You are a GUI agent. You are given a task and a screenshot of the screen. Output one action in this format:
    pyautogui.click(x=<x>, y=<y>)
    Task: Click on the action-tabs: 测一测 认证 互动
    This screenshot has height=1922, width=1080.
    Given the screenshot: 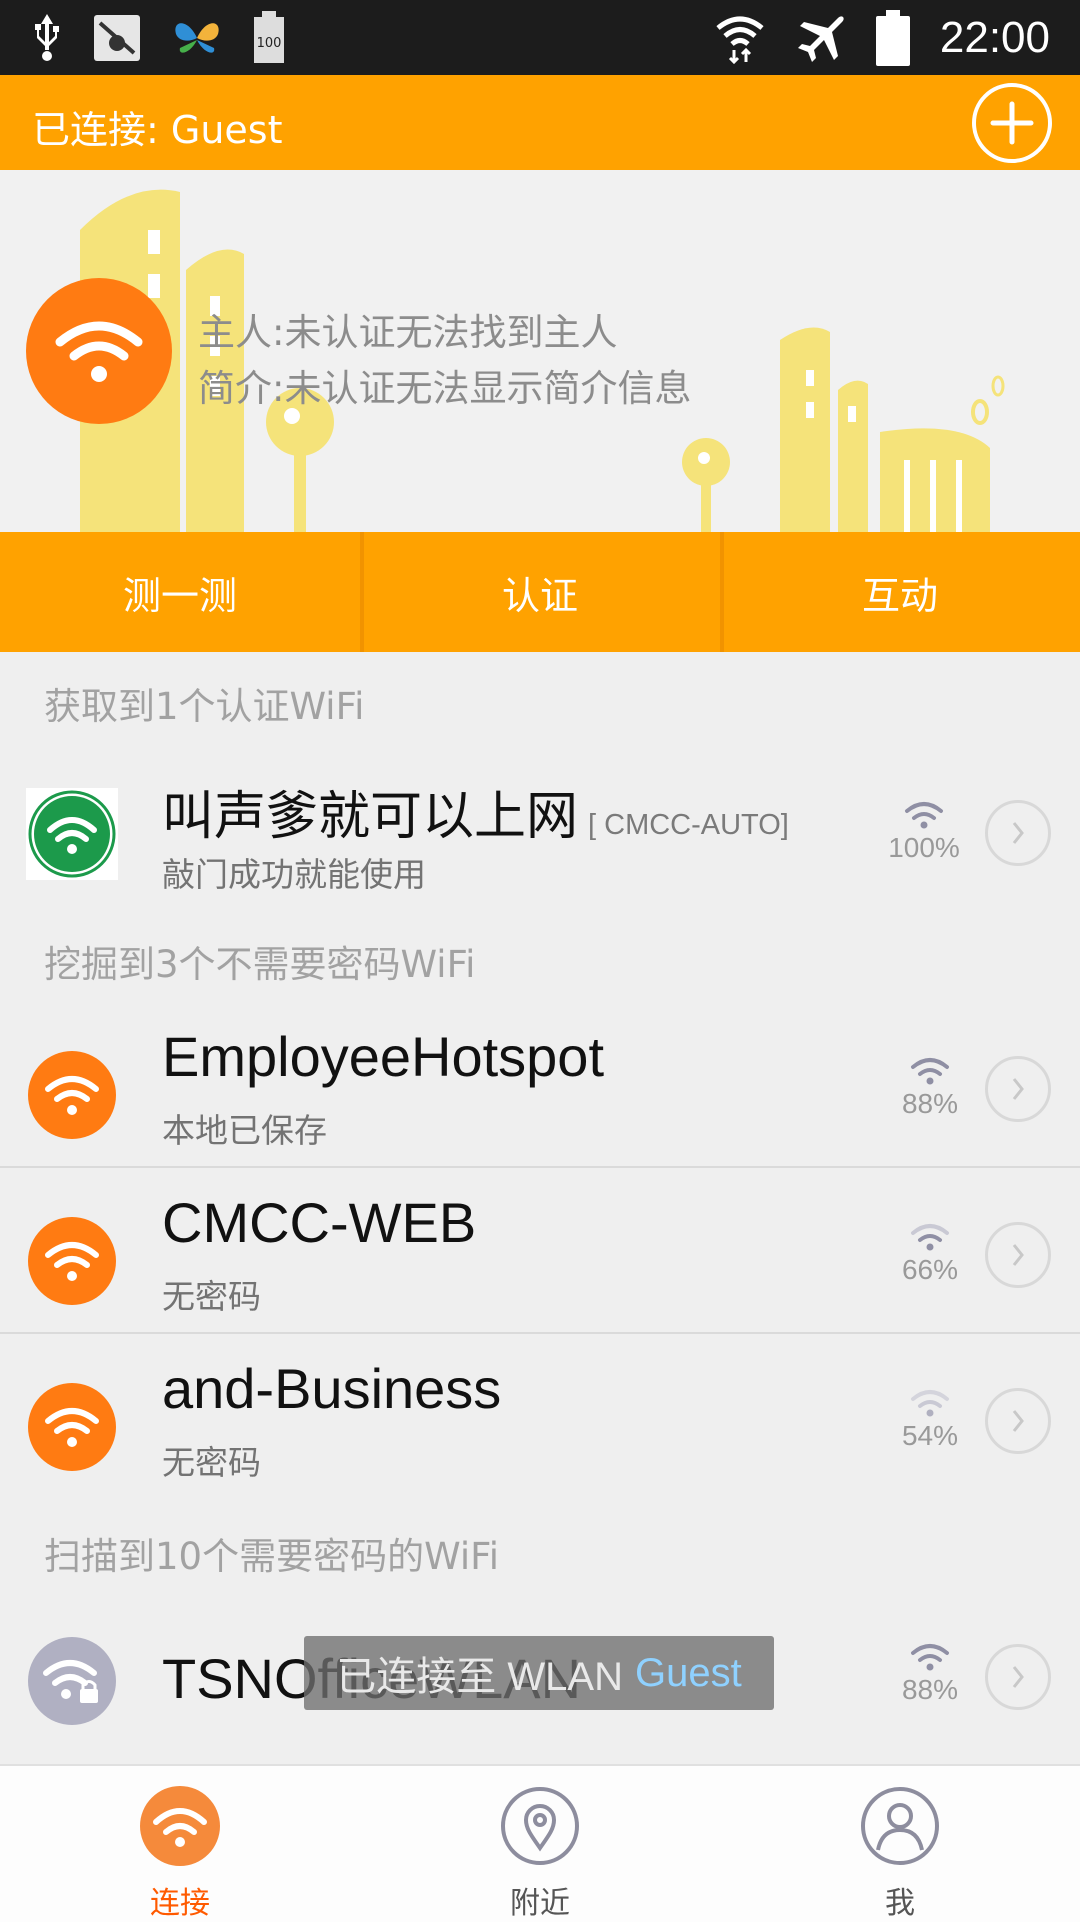 What is the action you would take?
    pyautogui.click(x=540, y=592)
    